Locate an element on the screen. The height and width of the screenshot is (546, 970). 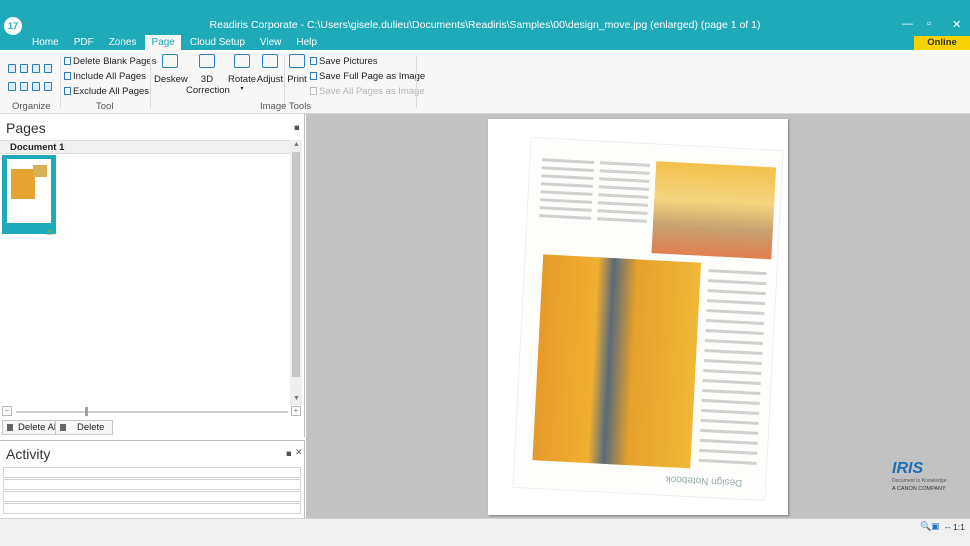
close-button: ✕ is located at coordinates (956, 24).